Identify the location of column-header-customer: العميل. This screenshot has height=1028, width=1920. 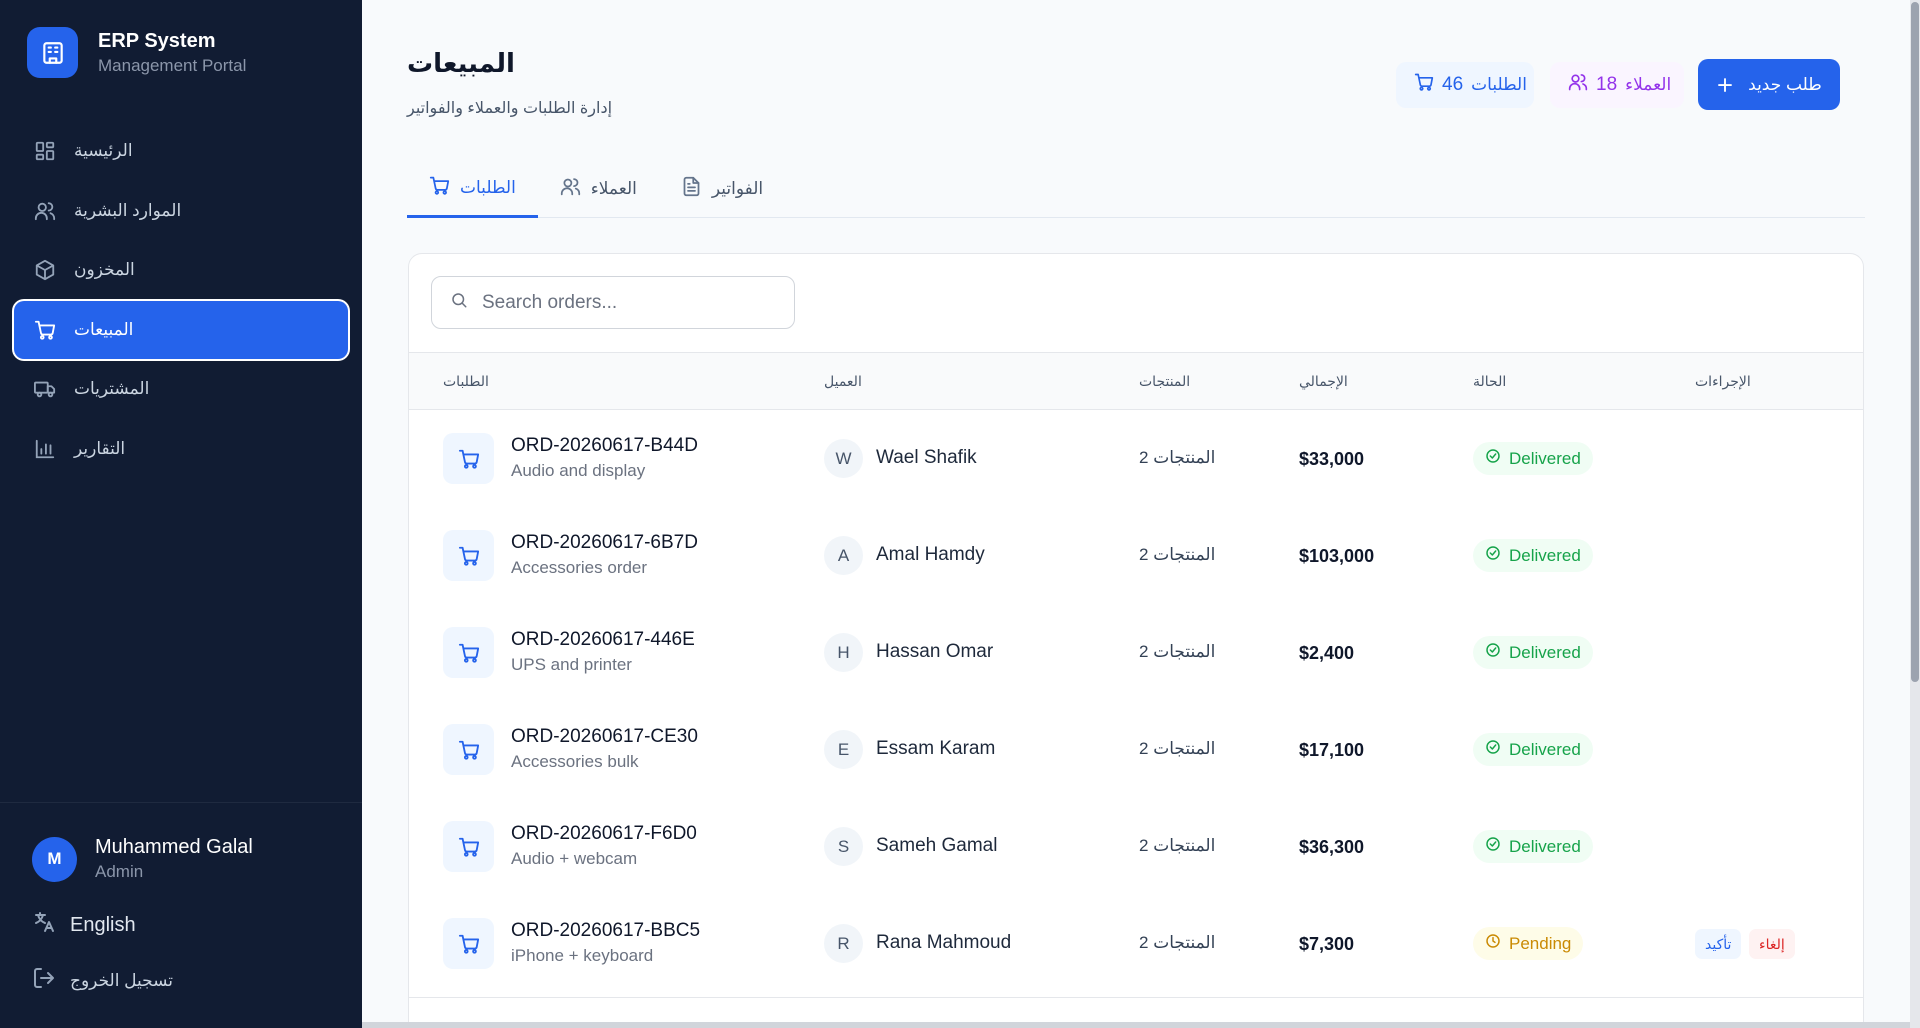
(843, 381).